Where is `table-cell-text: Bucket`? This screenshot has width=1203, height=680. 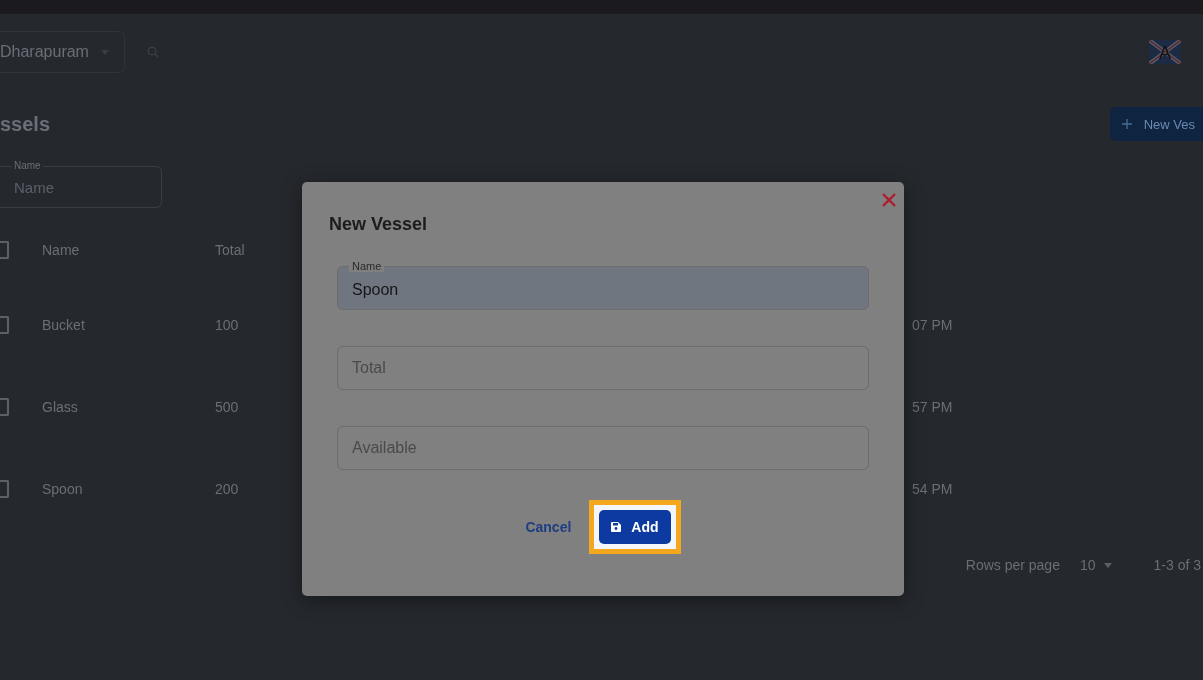
table-cell-text: Bucket is located at coordinates (64, 325).